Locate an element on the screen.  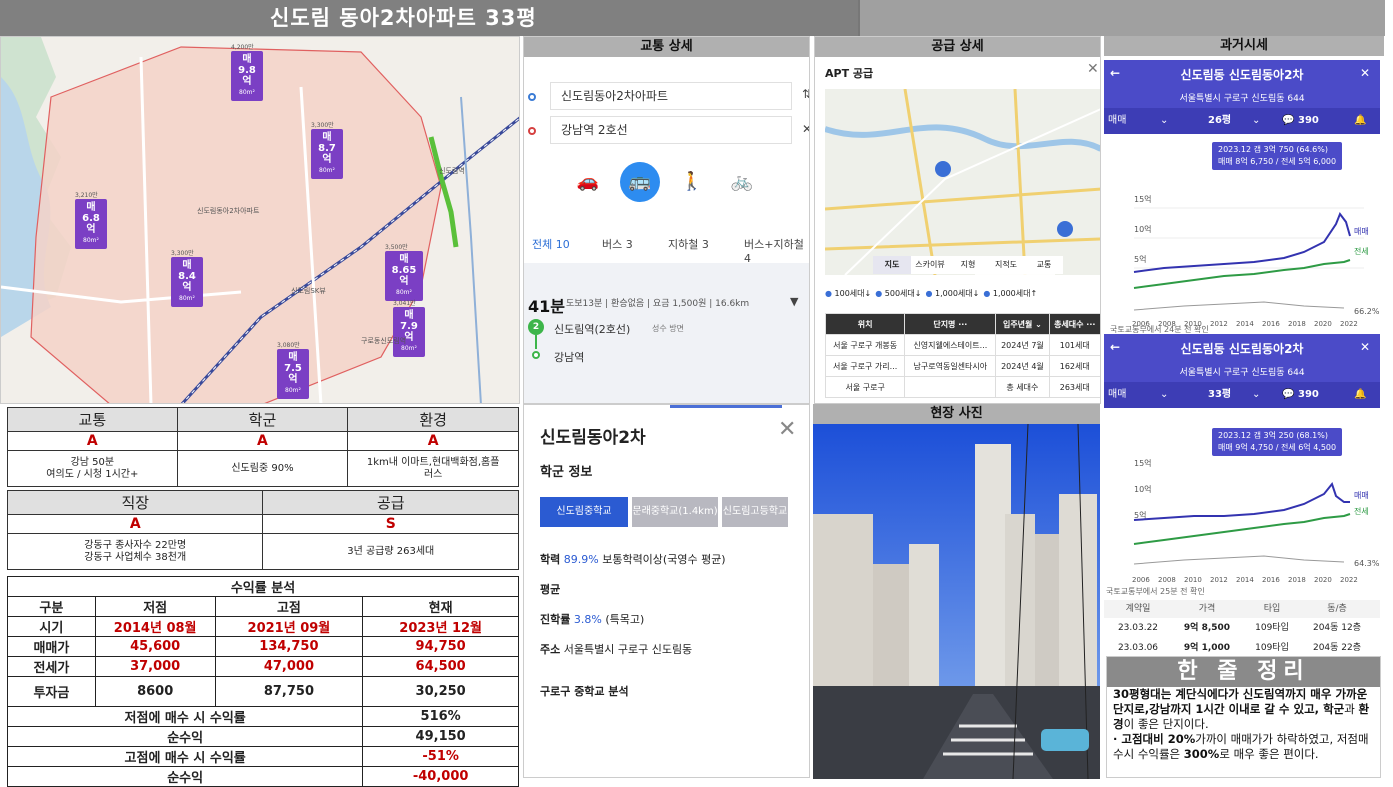
station-start: 신도림역(2호선) is located at coordinates (592, 329).